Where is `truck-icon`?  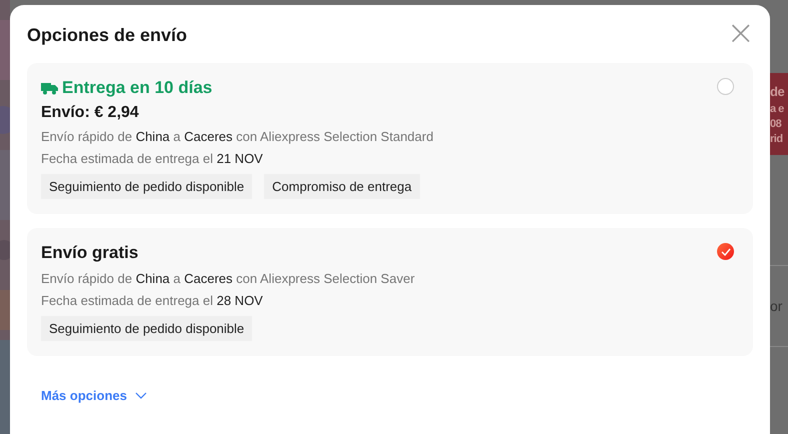 truck-icon is located at coordinates (49, 88).